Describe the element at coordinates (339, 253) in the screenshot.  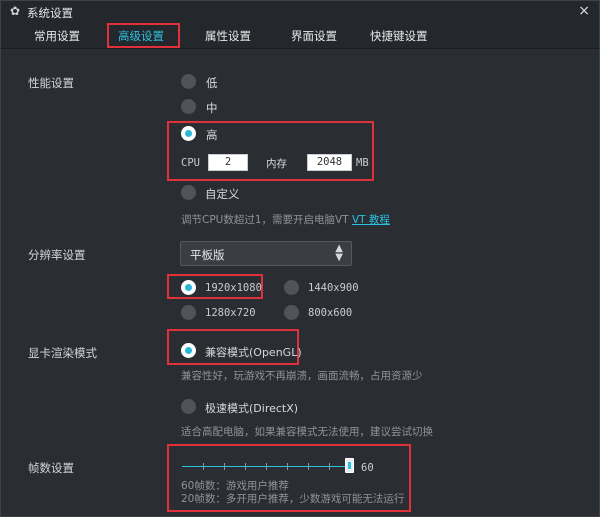
I see `updown-chevron-icon: ▲ ▼` at that location.